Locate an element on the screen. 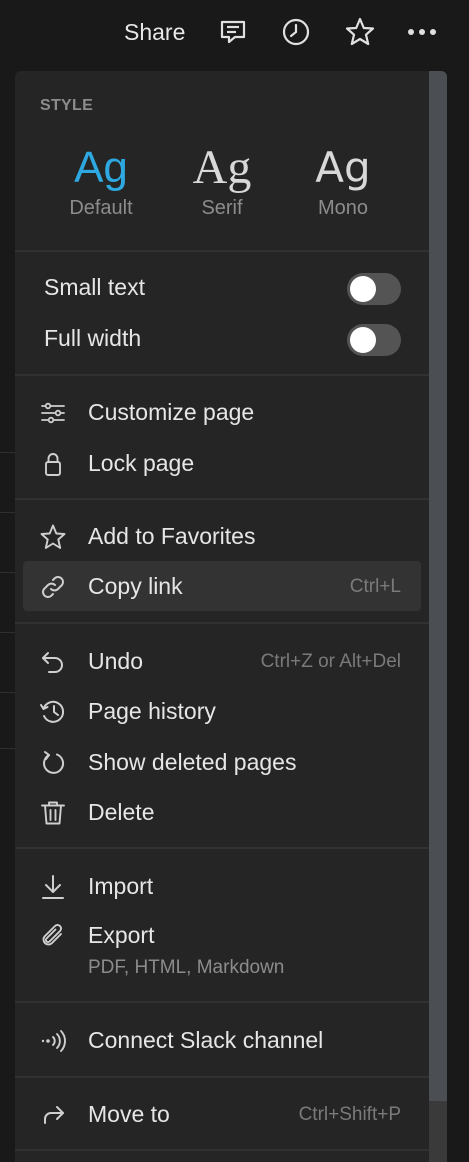 The image size is (469, 1162). lock-icon is located at coordinates (53, 464).